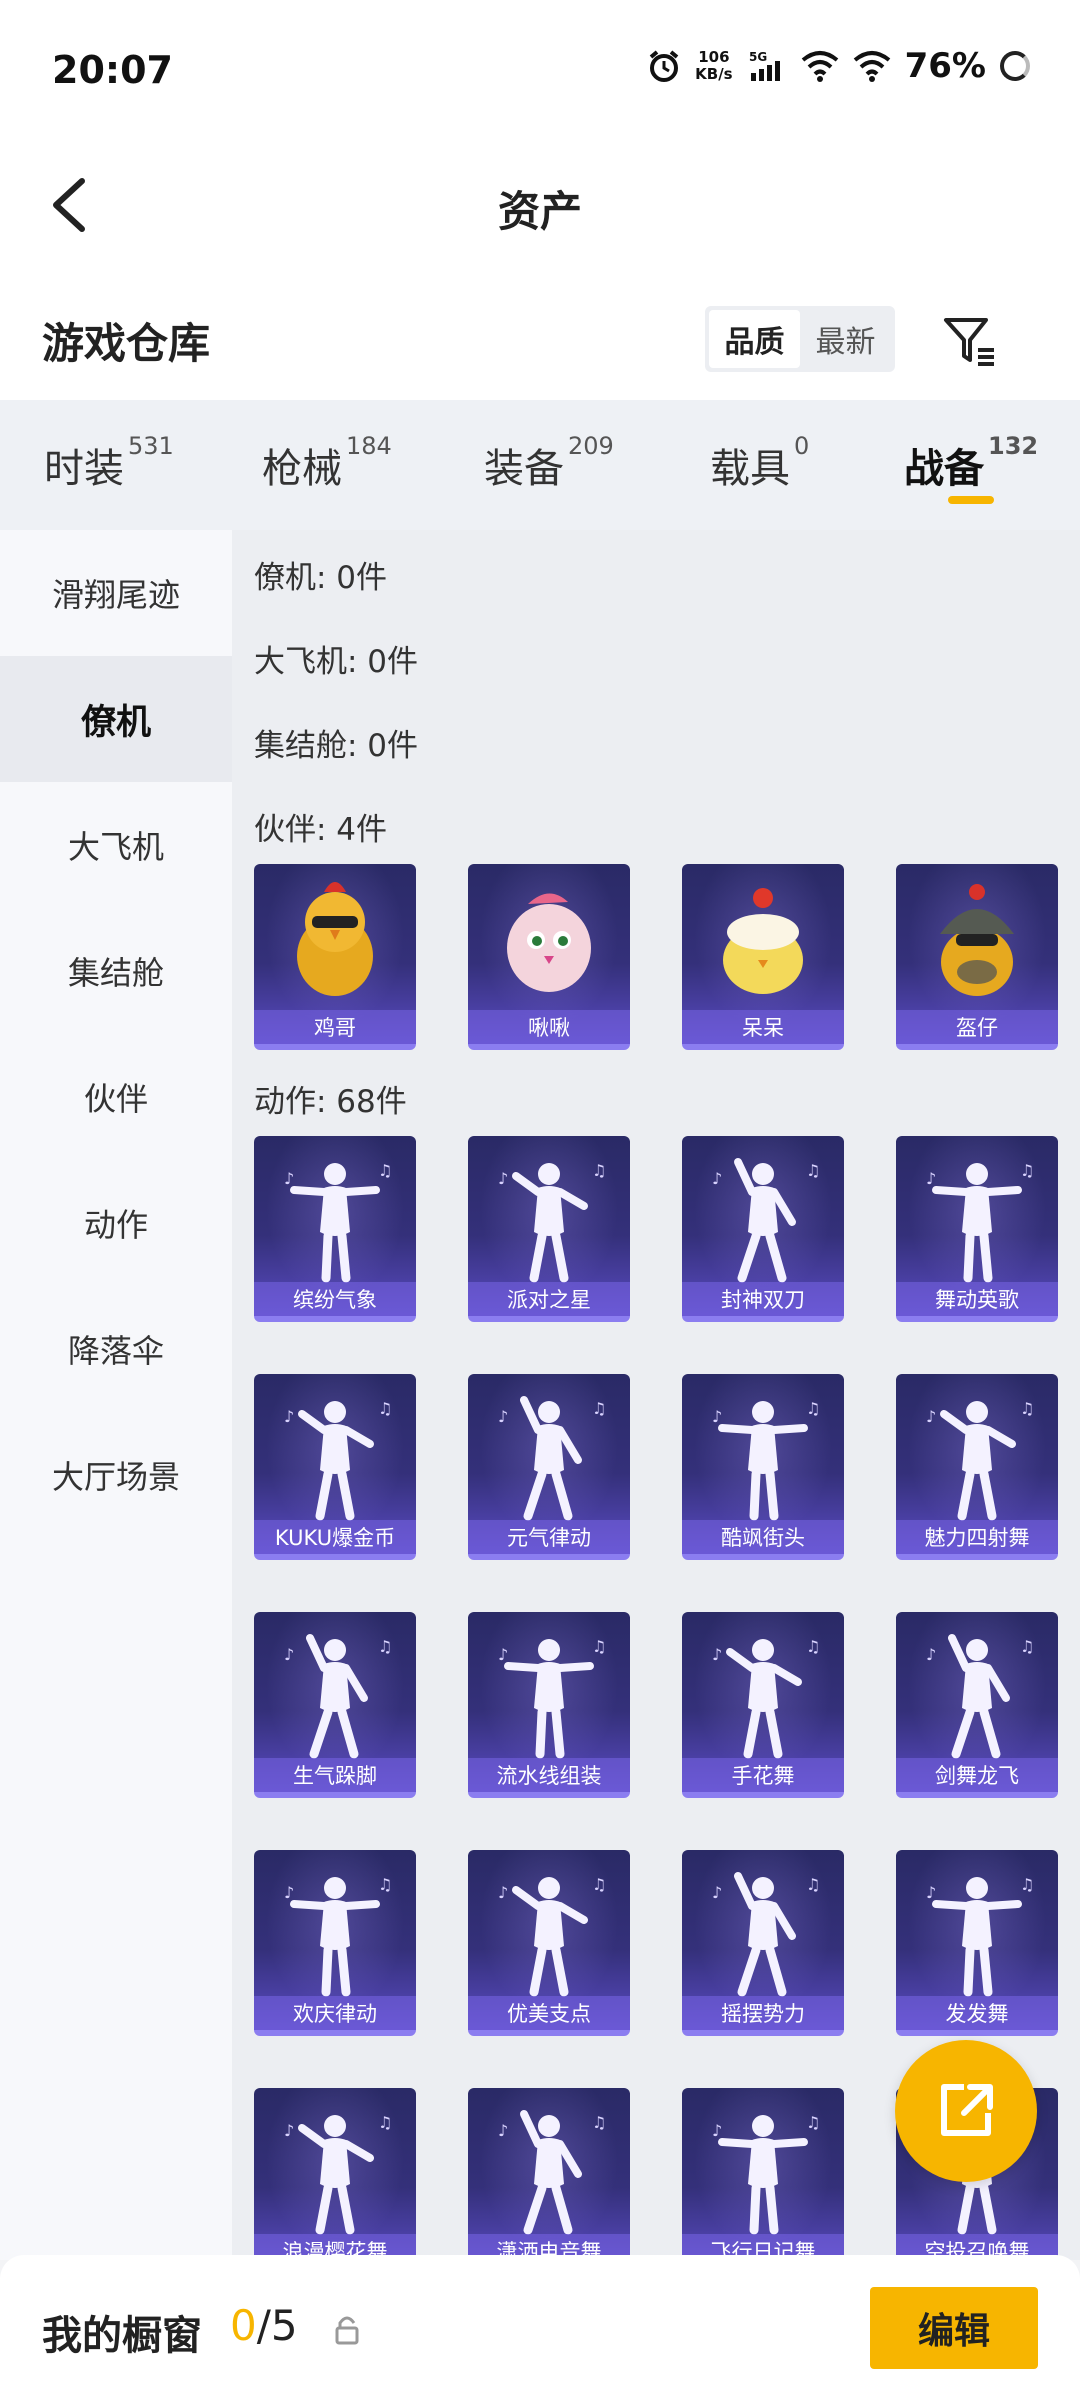  I want to click on warehouse-header: 游戏仓库 品质 最新, so click(540, 335).